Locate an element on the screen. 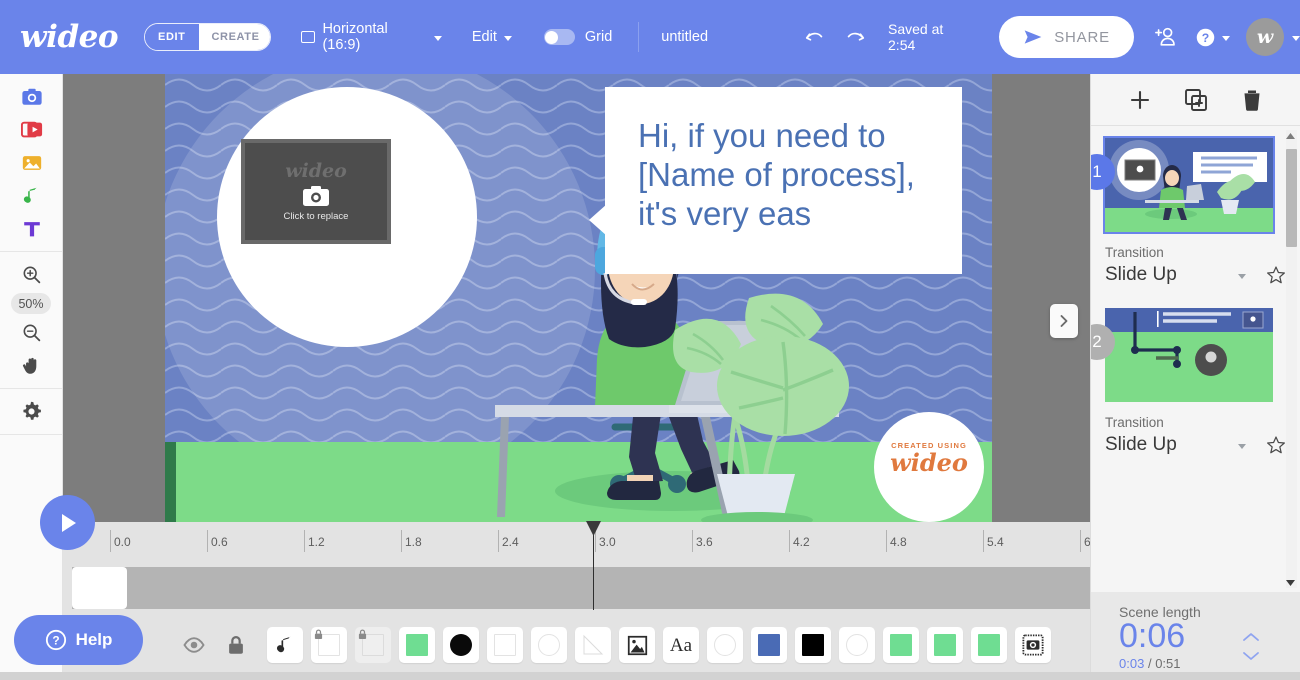 The width and height of the screenshot is (1300, 680). timeline-tick is located at coordinates (692, 541).